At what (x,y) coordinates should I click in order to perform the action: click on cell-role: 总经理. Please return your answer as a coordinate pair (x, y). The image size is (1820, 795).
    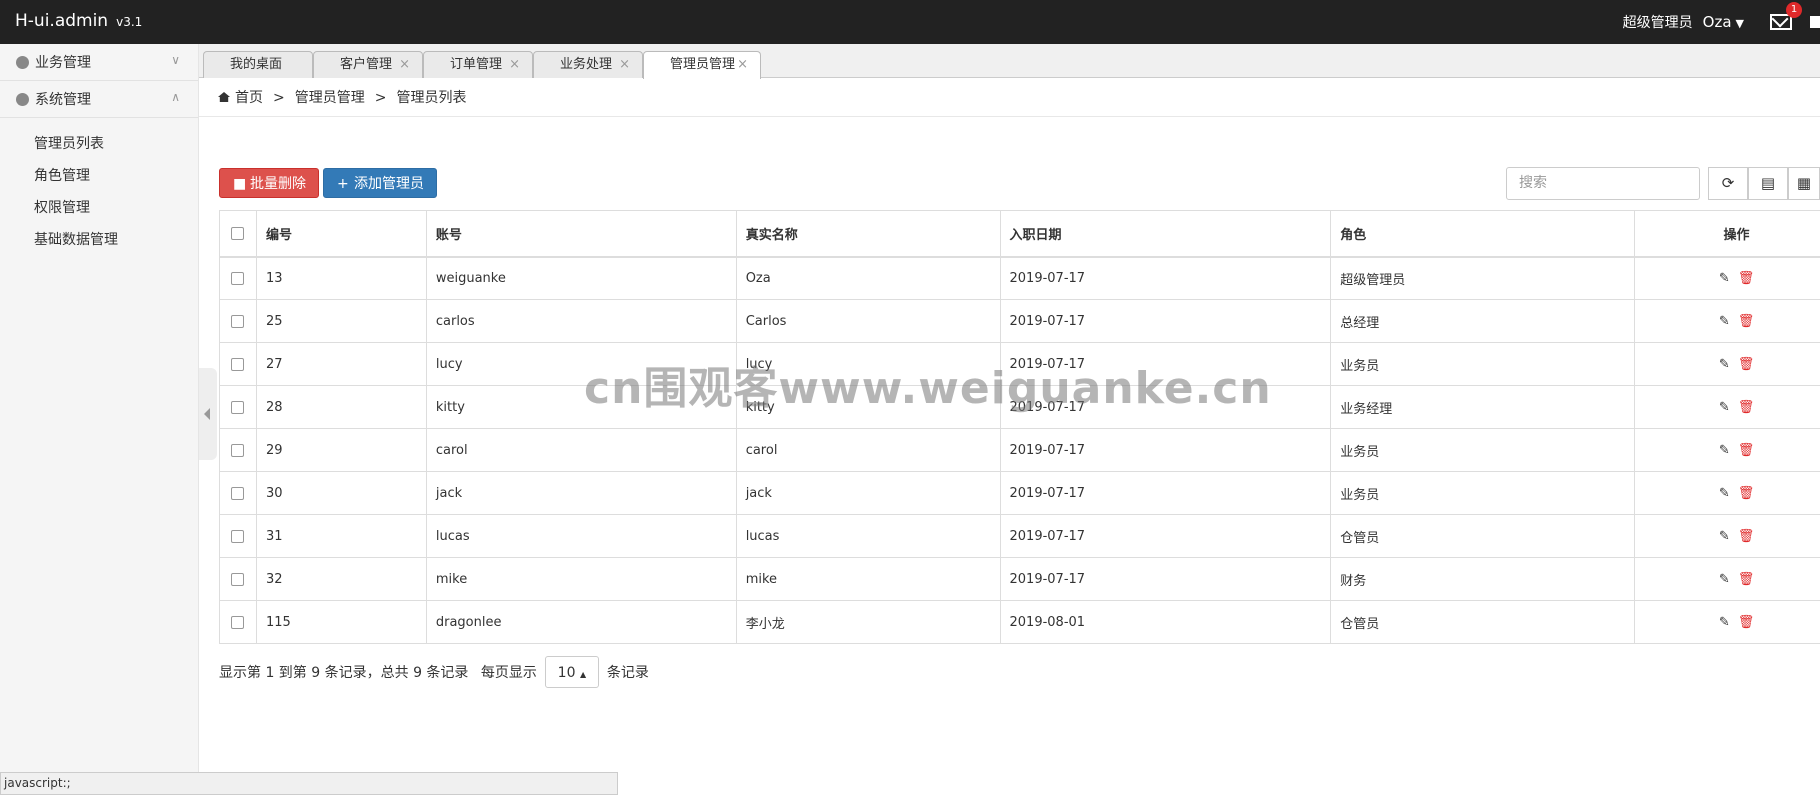
    Looking at the image, I should click on (1483, 321).